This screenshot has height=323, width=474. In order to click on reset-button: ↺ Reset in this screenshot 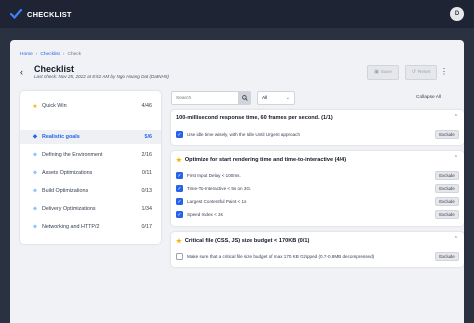, I will do `click(421, 72)`.